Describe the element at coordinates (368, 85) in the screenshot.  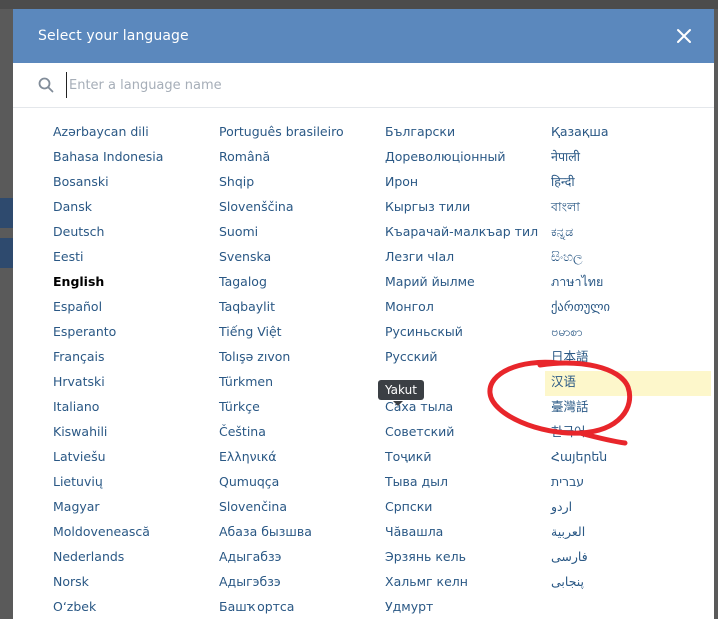
I see `language-search-input` at that location.